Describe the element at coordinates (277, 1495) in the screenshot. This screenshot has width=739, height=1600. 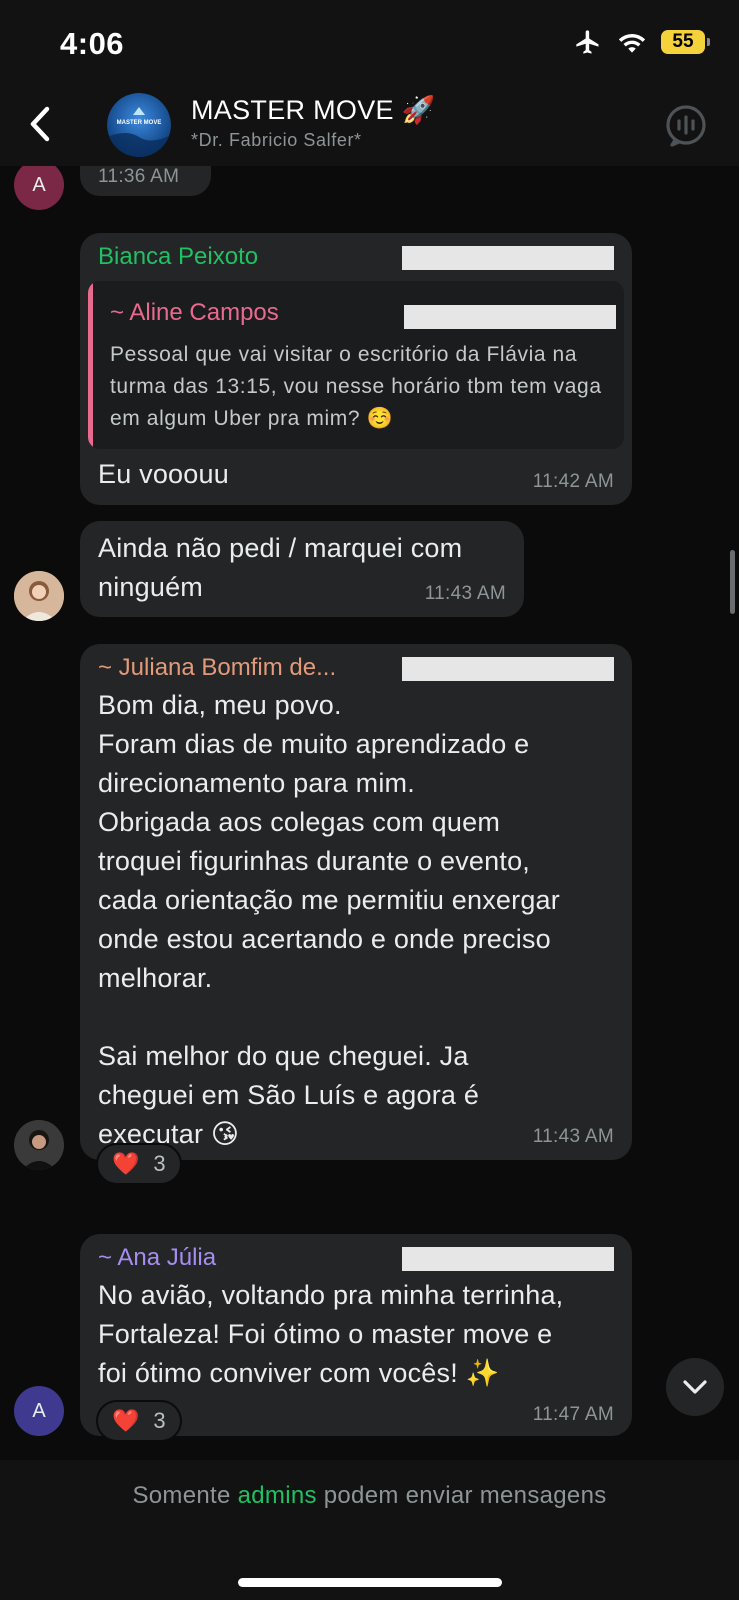
I see `notice-admins: admins` at that location.